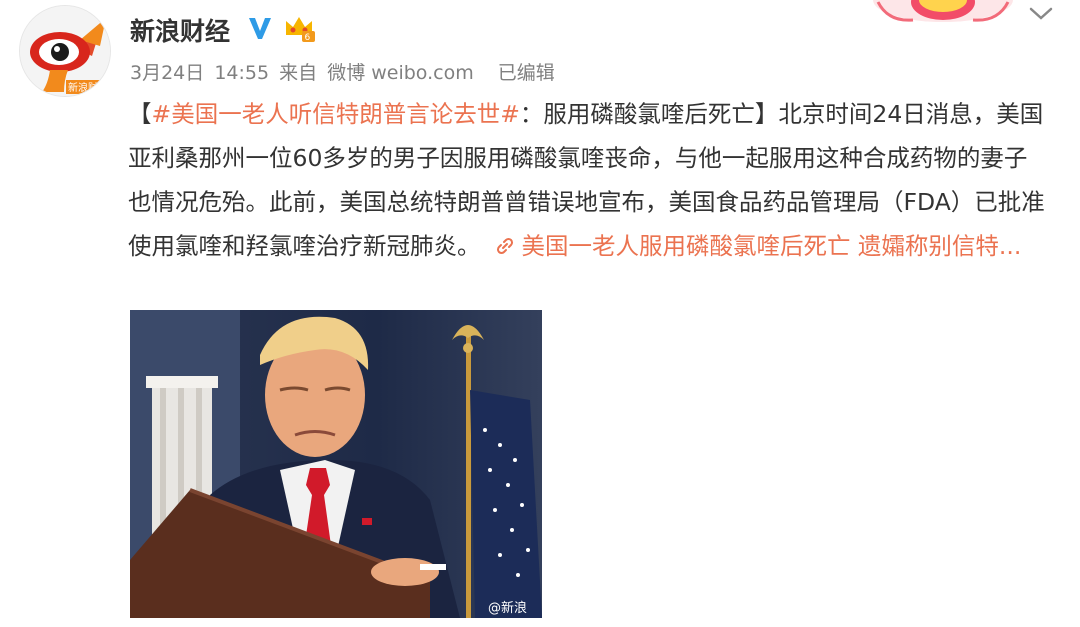 Image resolution: width=1080 pixels, height=627 pixels. I want to click on photo-watermark: @新浪, so click(508, 608).